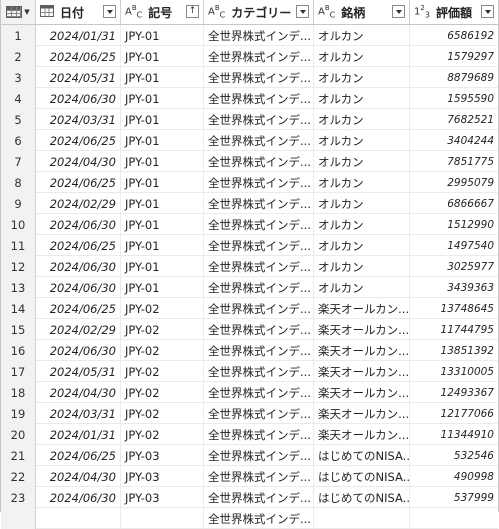  What do you see at coordinates (18, 56) in the screenshot?
I see `row-number-cell: 2` at bounding box center [18, 56].